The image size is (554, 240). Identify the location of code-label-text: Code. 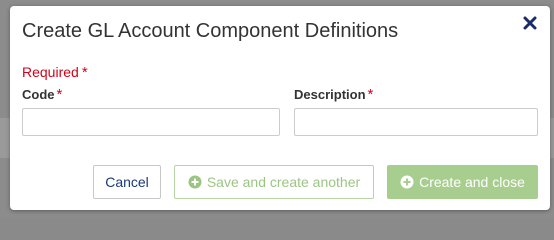
(38, 94).